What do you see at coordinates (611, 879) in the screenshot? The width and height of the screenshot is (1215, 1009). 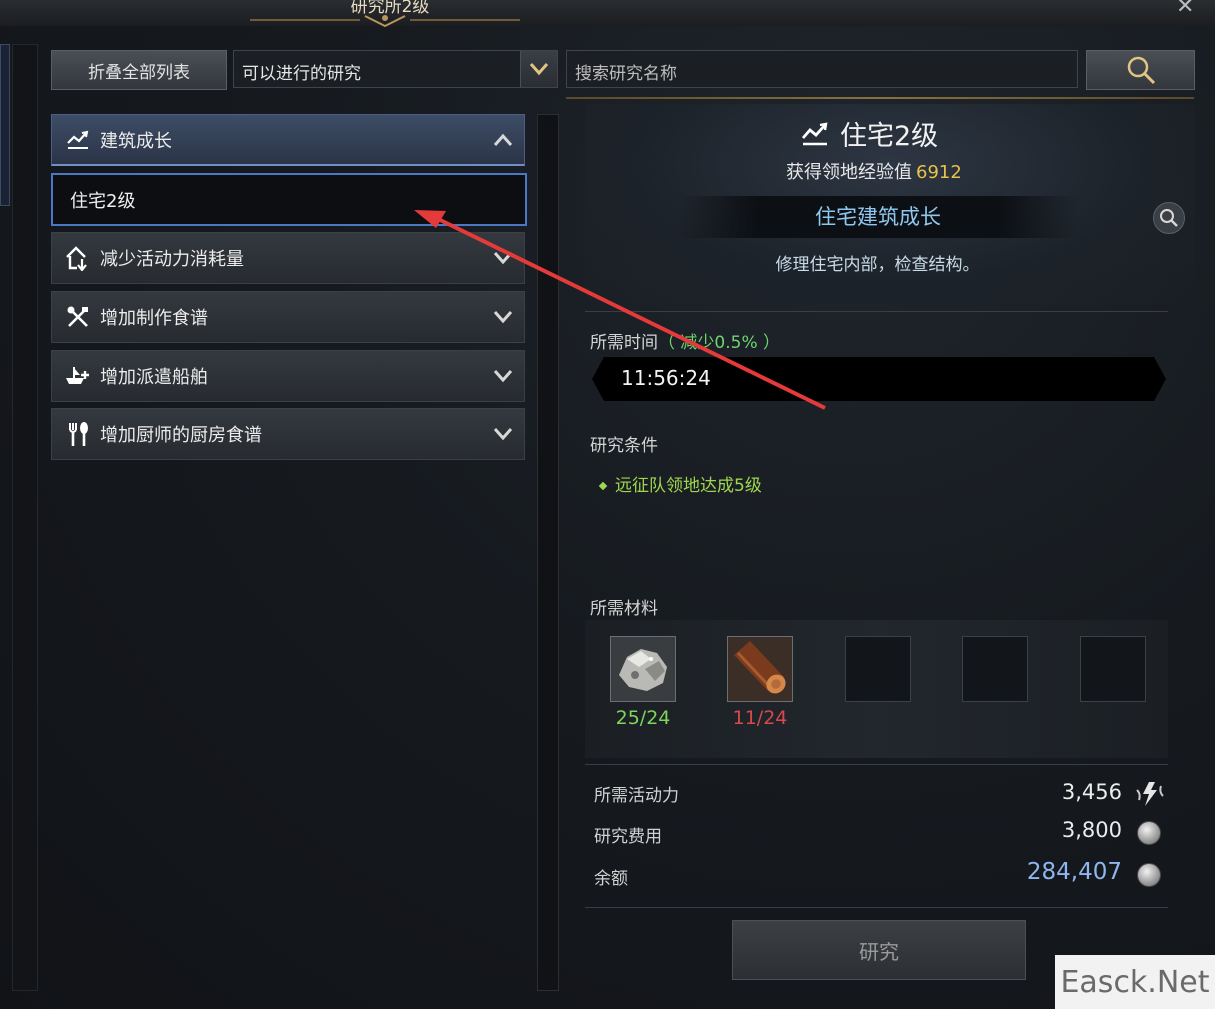 I see `balance-label: 余额` at bounding box center [611, 879].